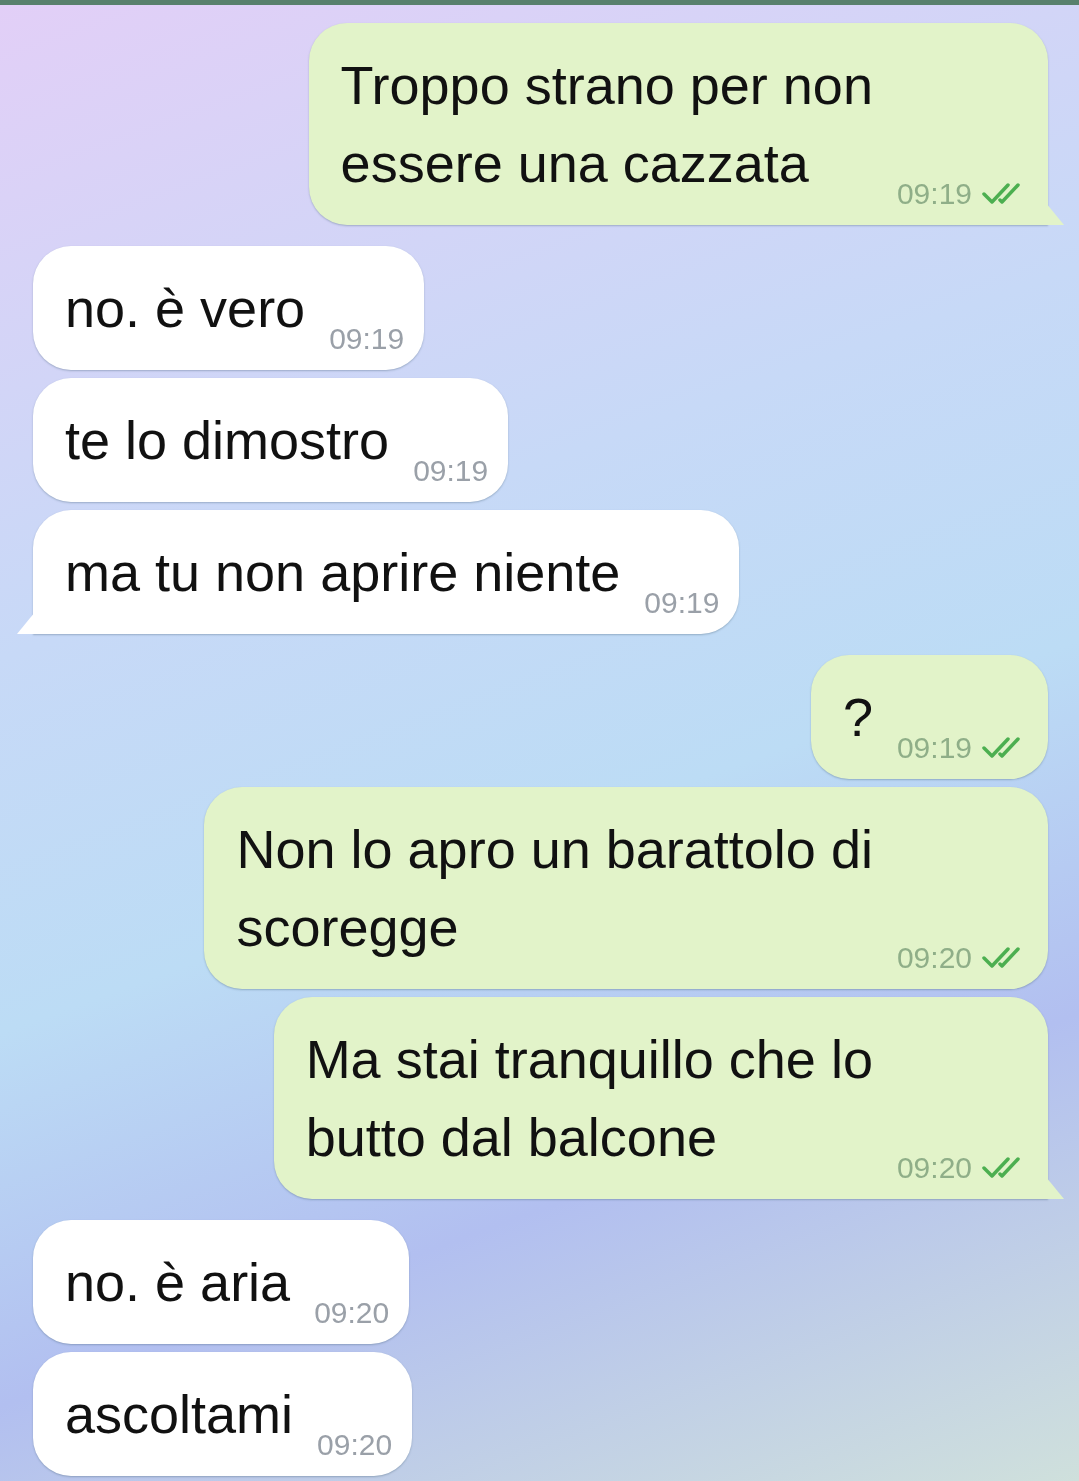  I want to click on message-text: Non lo apro un barattolo di scoregge, so click(554, 888).